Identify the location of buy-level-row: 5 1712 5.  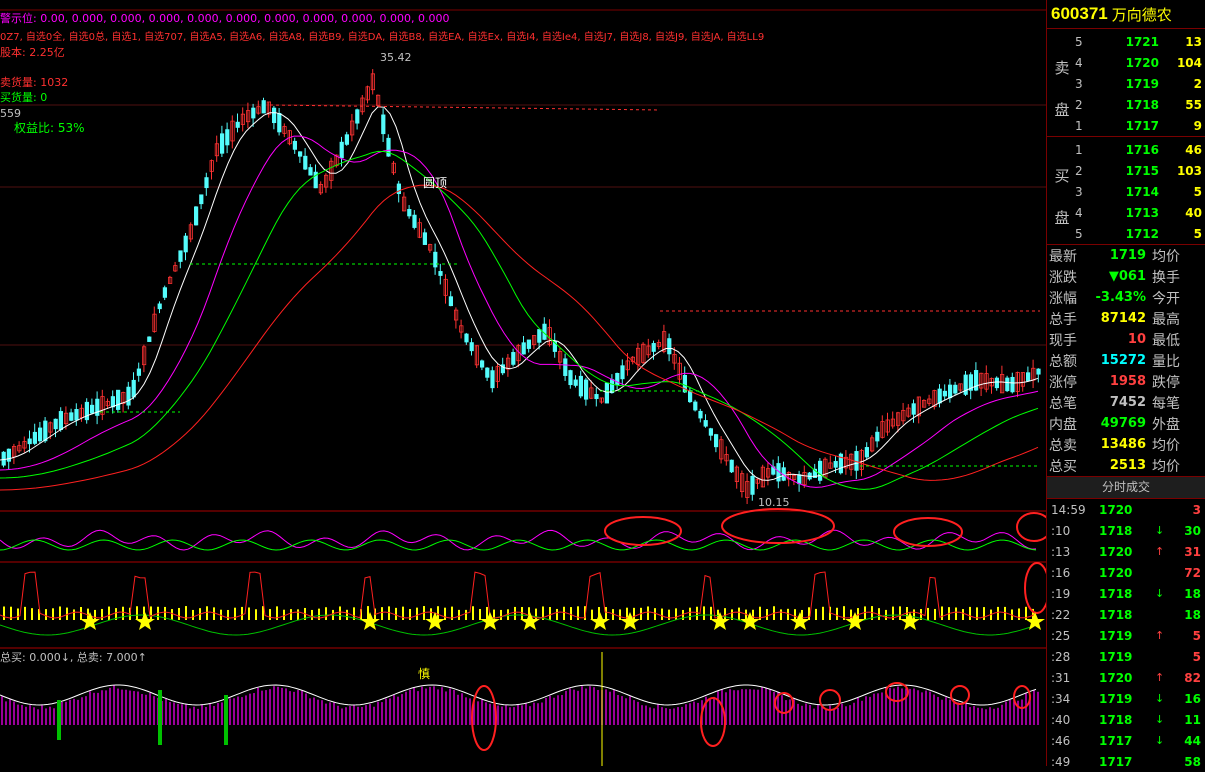
(1140, 233).